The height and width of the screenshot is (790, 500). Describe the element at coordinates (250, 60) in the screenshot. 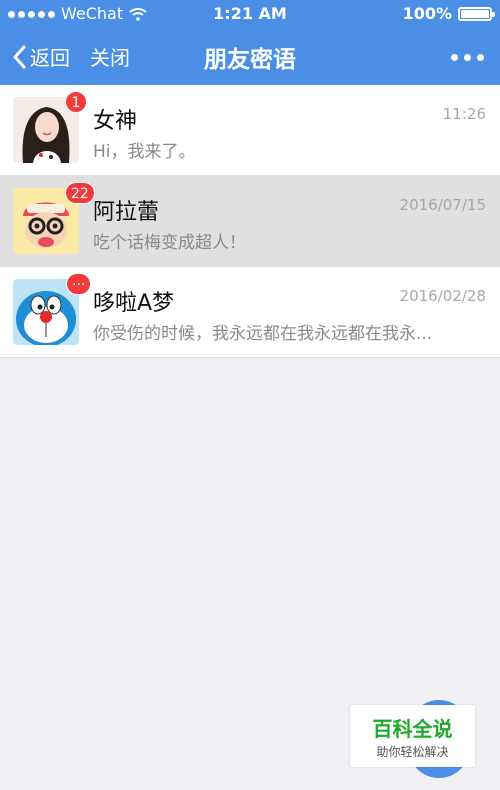

I see `page-title: 朋友密语` at that location.